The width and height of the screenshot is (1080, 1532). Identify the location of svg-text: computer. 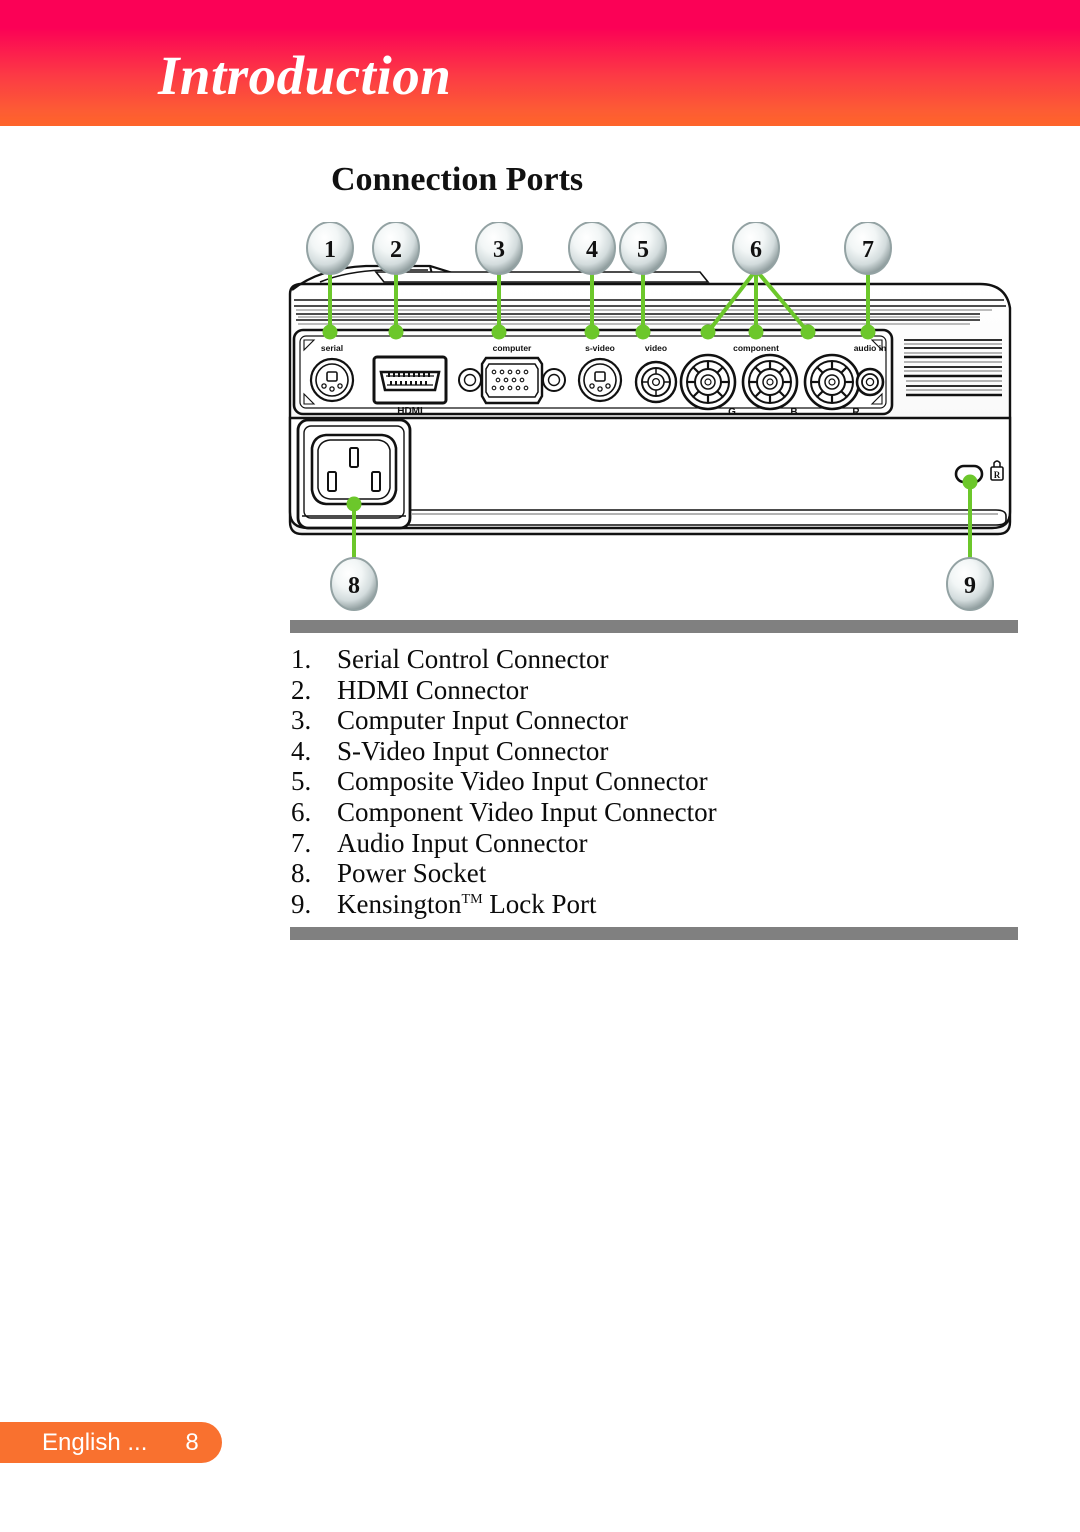
(512, 348).